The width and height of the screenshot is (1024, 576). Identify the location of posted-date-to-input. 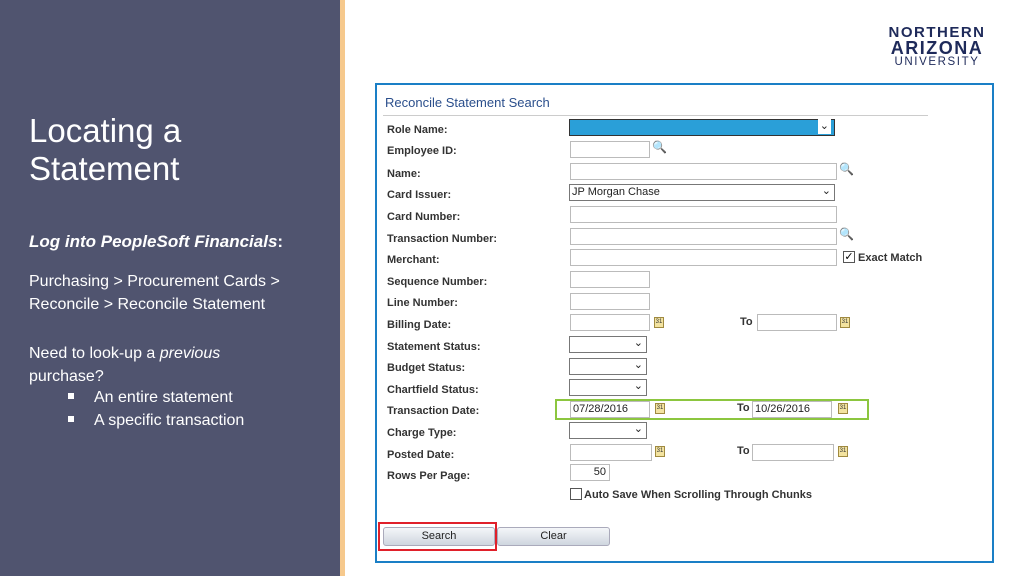
(793, 452).